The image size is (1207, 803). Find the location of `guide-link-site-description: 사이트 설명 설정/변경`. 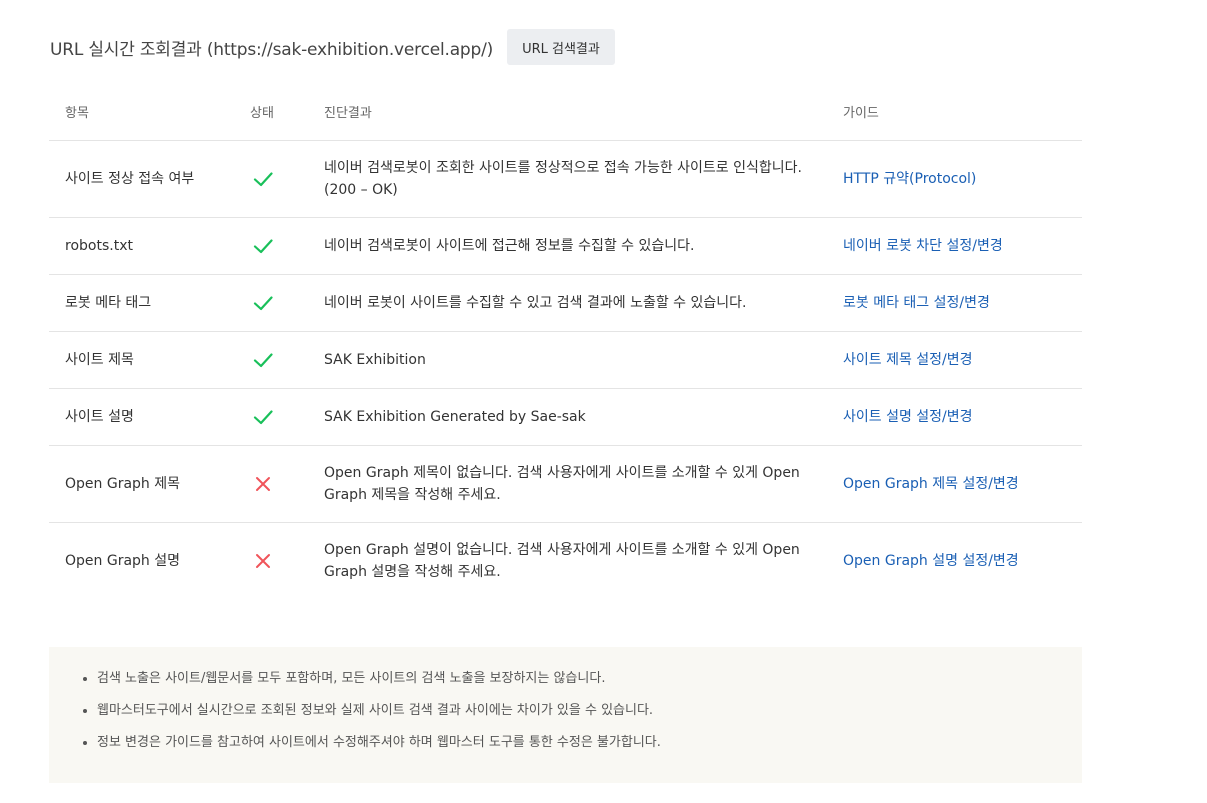

guide-link-site-description: 사이트 설명 설정/변경 is located at coordinates (908, 417).